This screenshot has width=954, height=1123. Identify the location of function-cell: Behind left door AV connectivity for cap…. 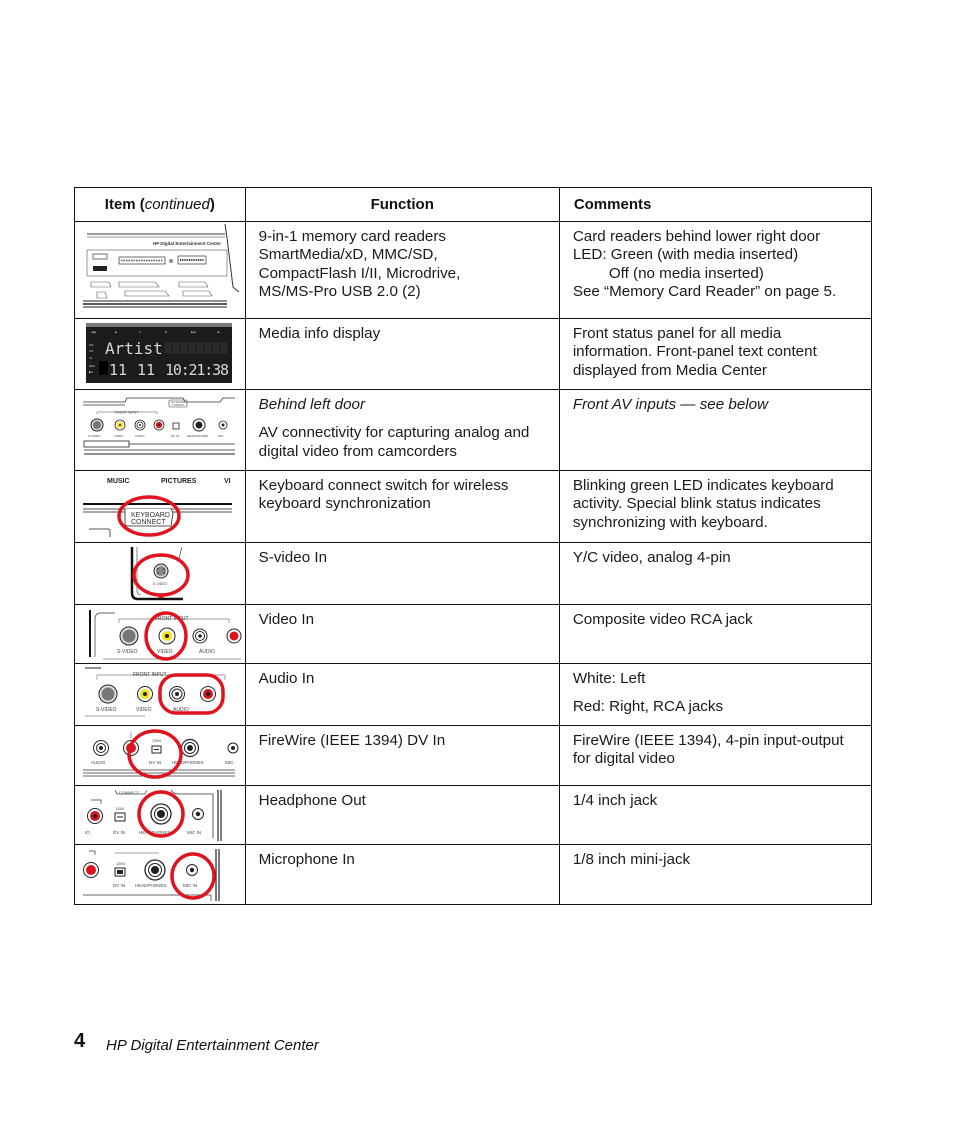
(402, 430).